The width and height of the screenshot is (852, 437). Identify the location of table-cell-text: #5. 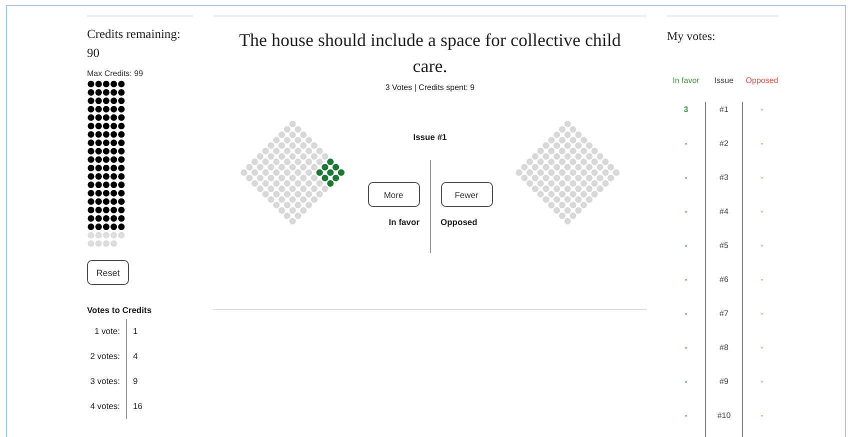
(724, 246).